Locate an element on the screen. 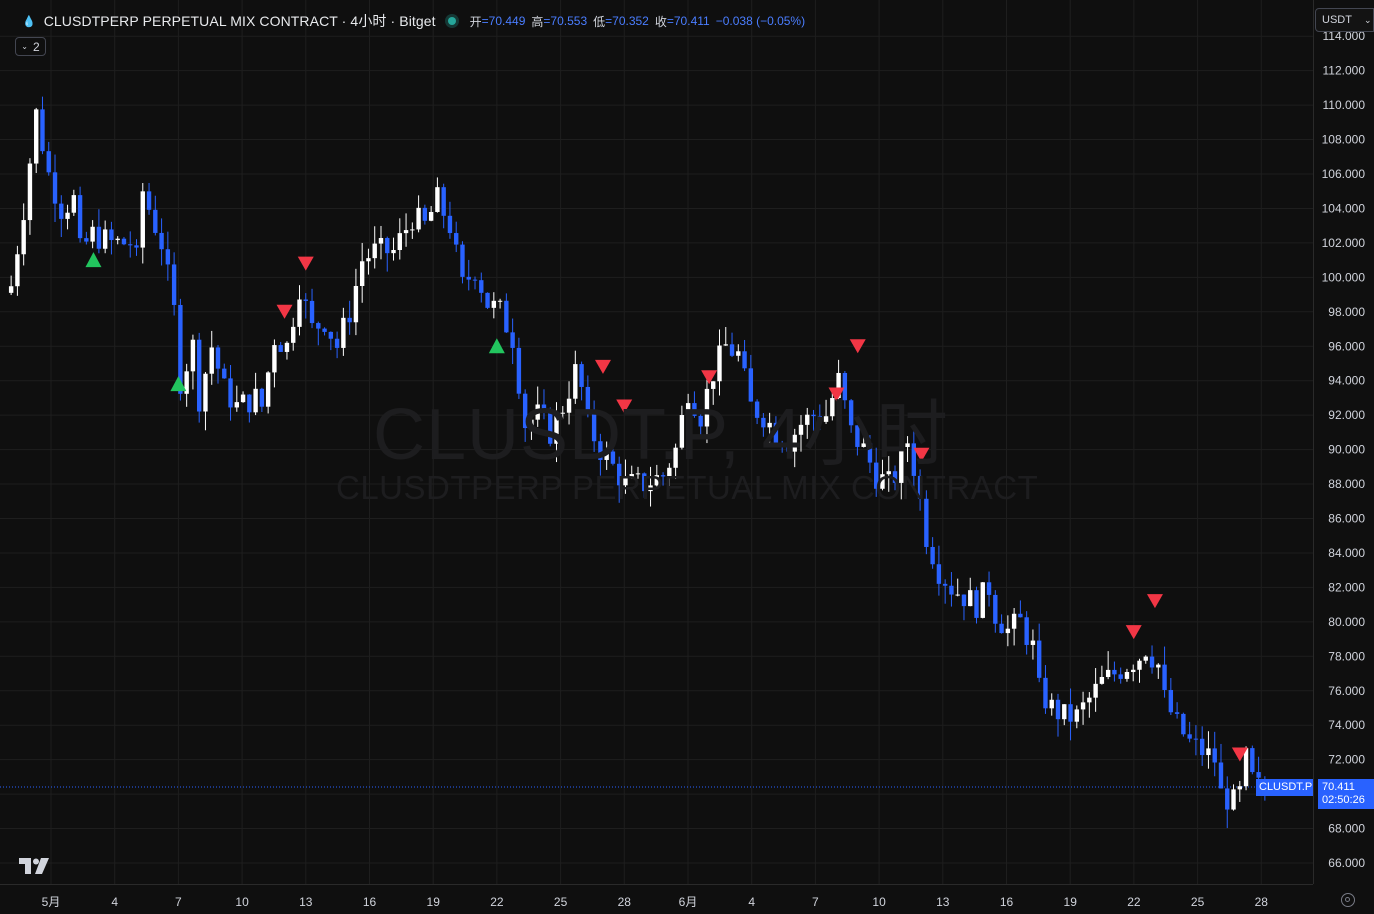 The height and width of the screenshot is (914, 1374). currency-selector: USDT ⌄ is located at coordinates (1344, 20).